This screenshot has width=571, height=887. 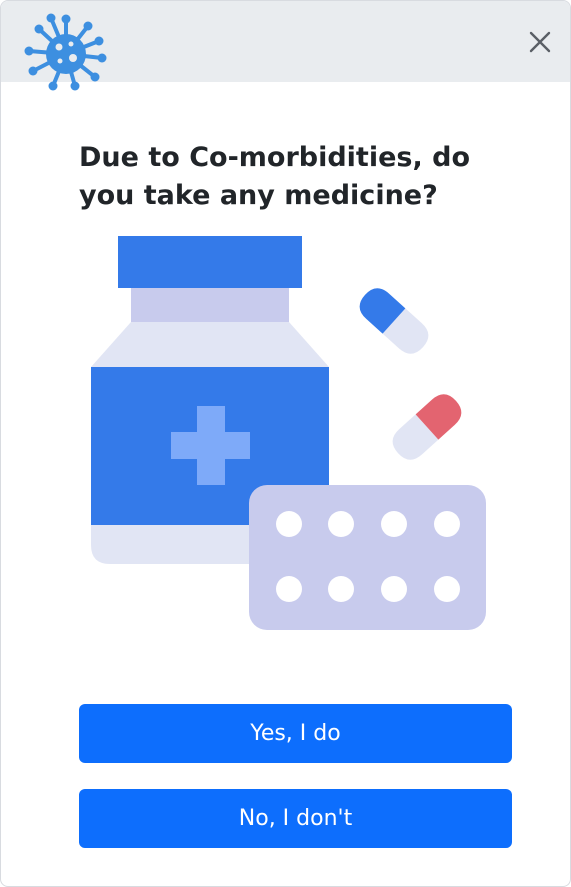 I want to click on bottle-shoulder, so click(x=210, y=344).